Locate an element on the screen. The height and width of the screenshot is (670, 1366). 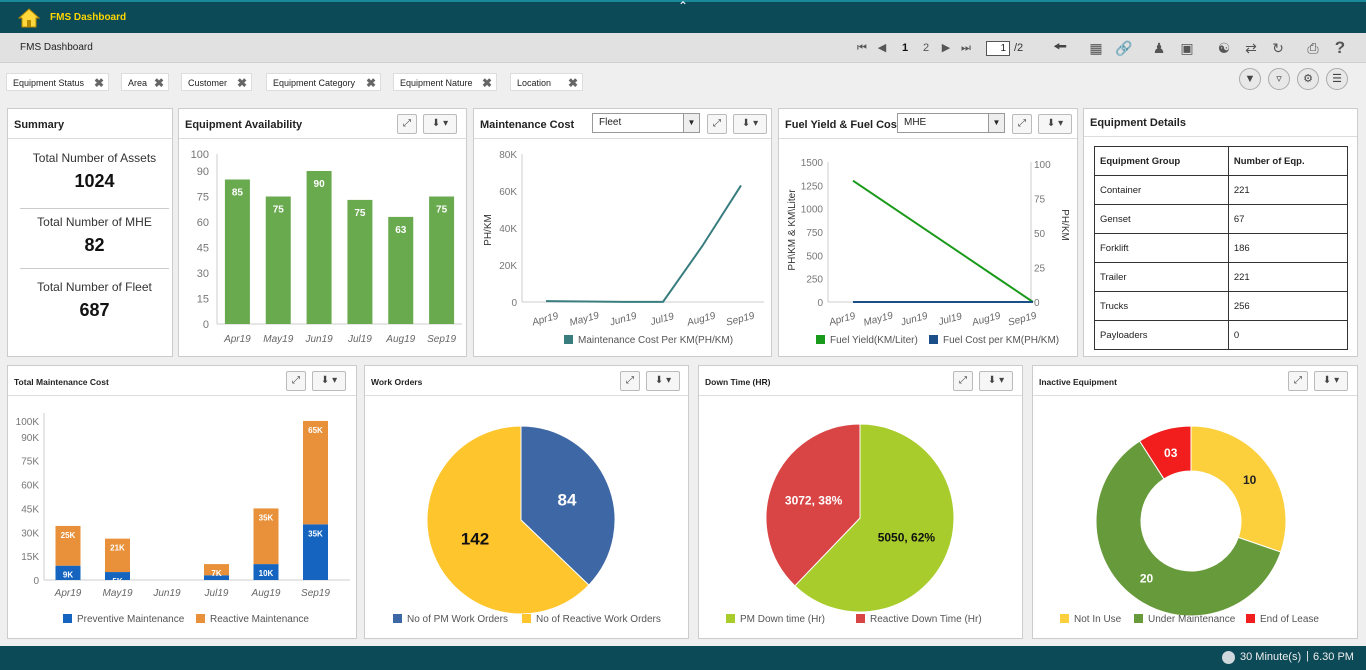
database-icon: ☰ is located at coordinates (1337, 79).